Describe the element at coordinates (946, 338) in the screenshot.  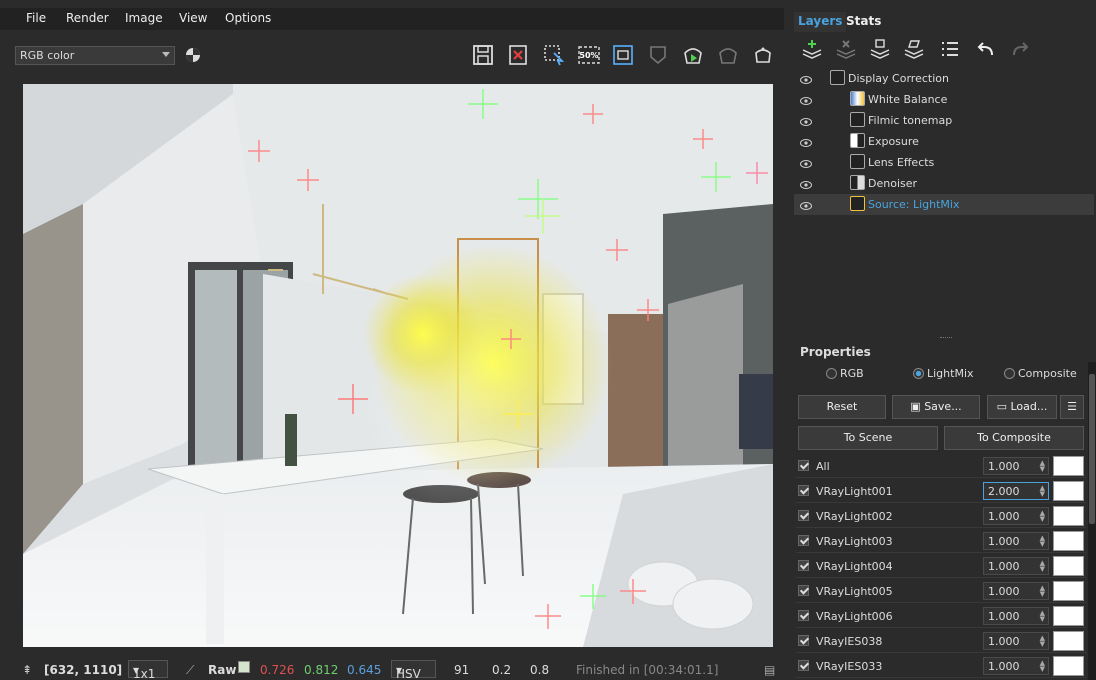
I see `splitter-grip` at that location.